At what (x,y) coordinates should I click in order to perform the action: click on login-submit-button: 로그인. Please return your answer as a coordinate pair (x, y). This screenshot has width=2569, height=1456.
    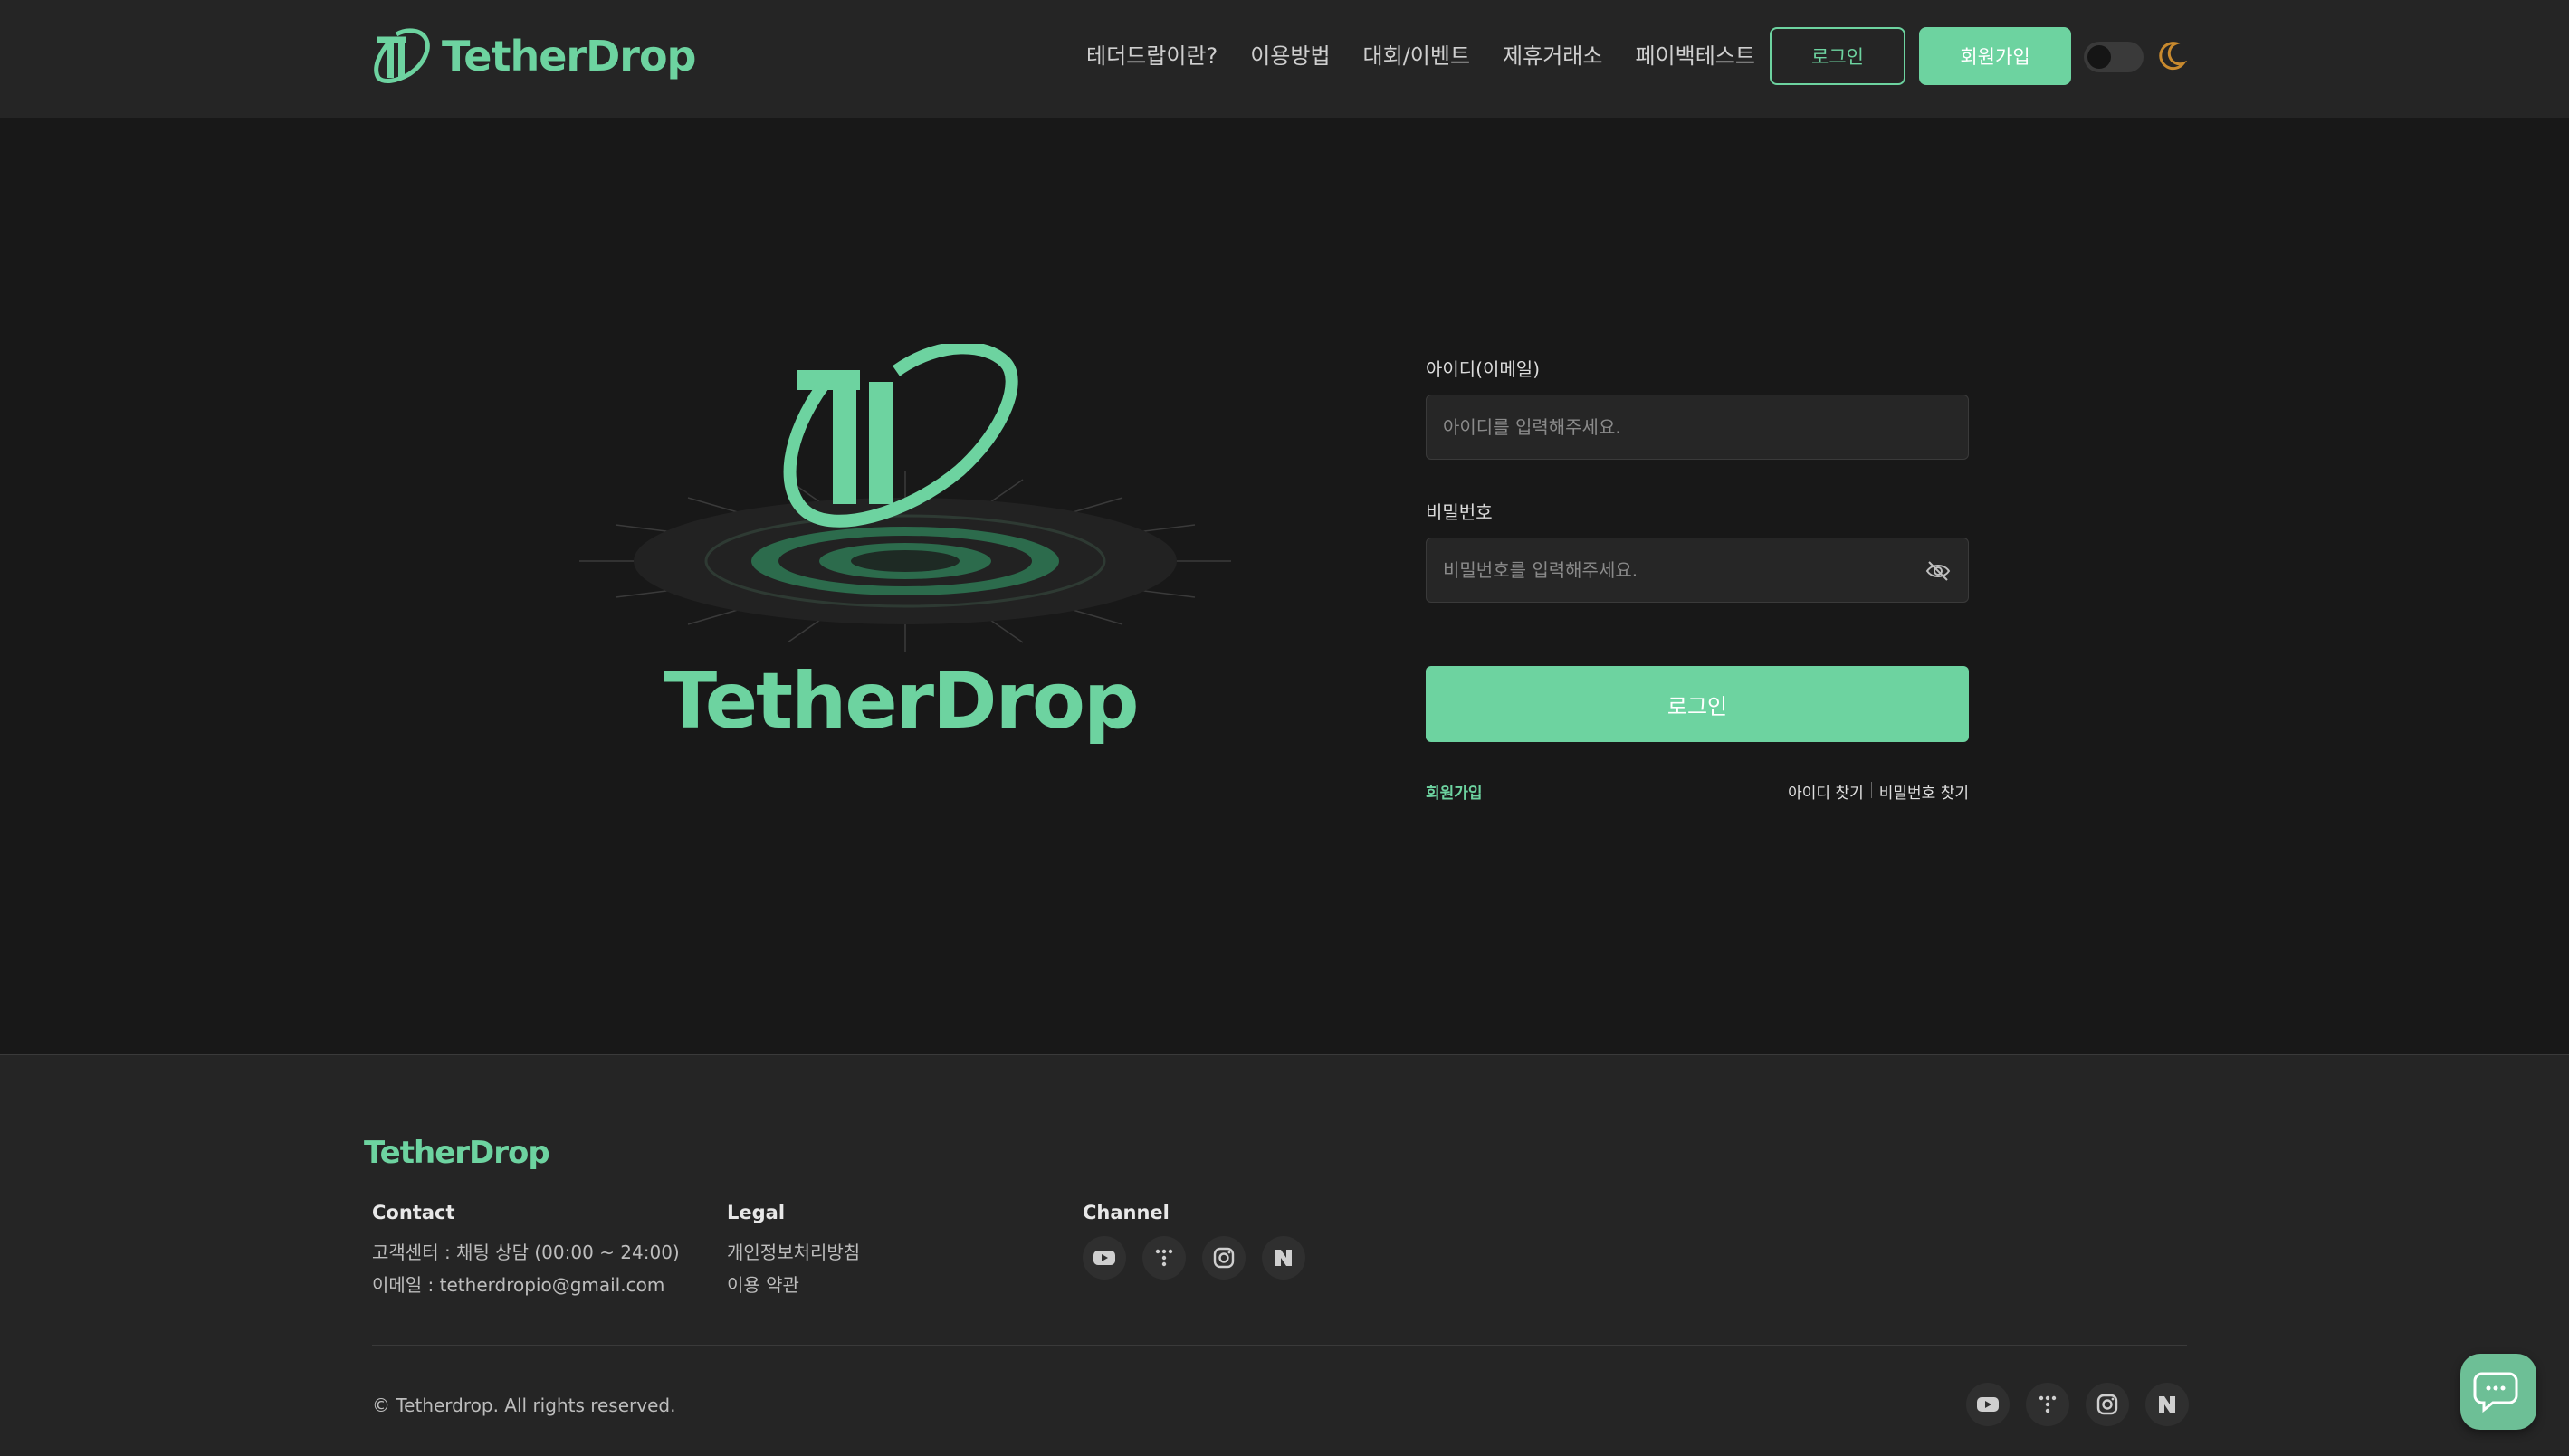
    Looking at the image, I should click on (1697, 704).